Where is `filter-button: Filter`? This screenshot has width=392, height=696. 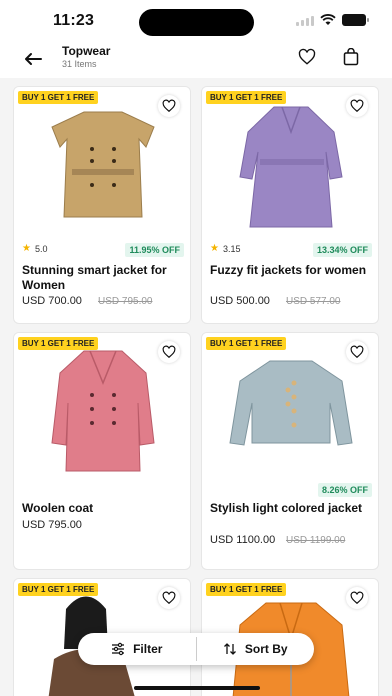
filter-button: Filter is located at coordinates (137, 649).